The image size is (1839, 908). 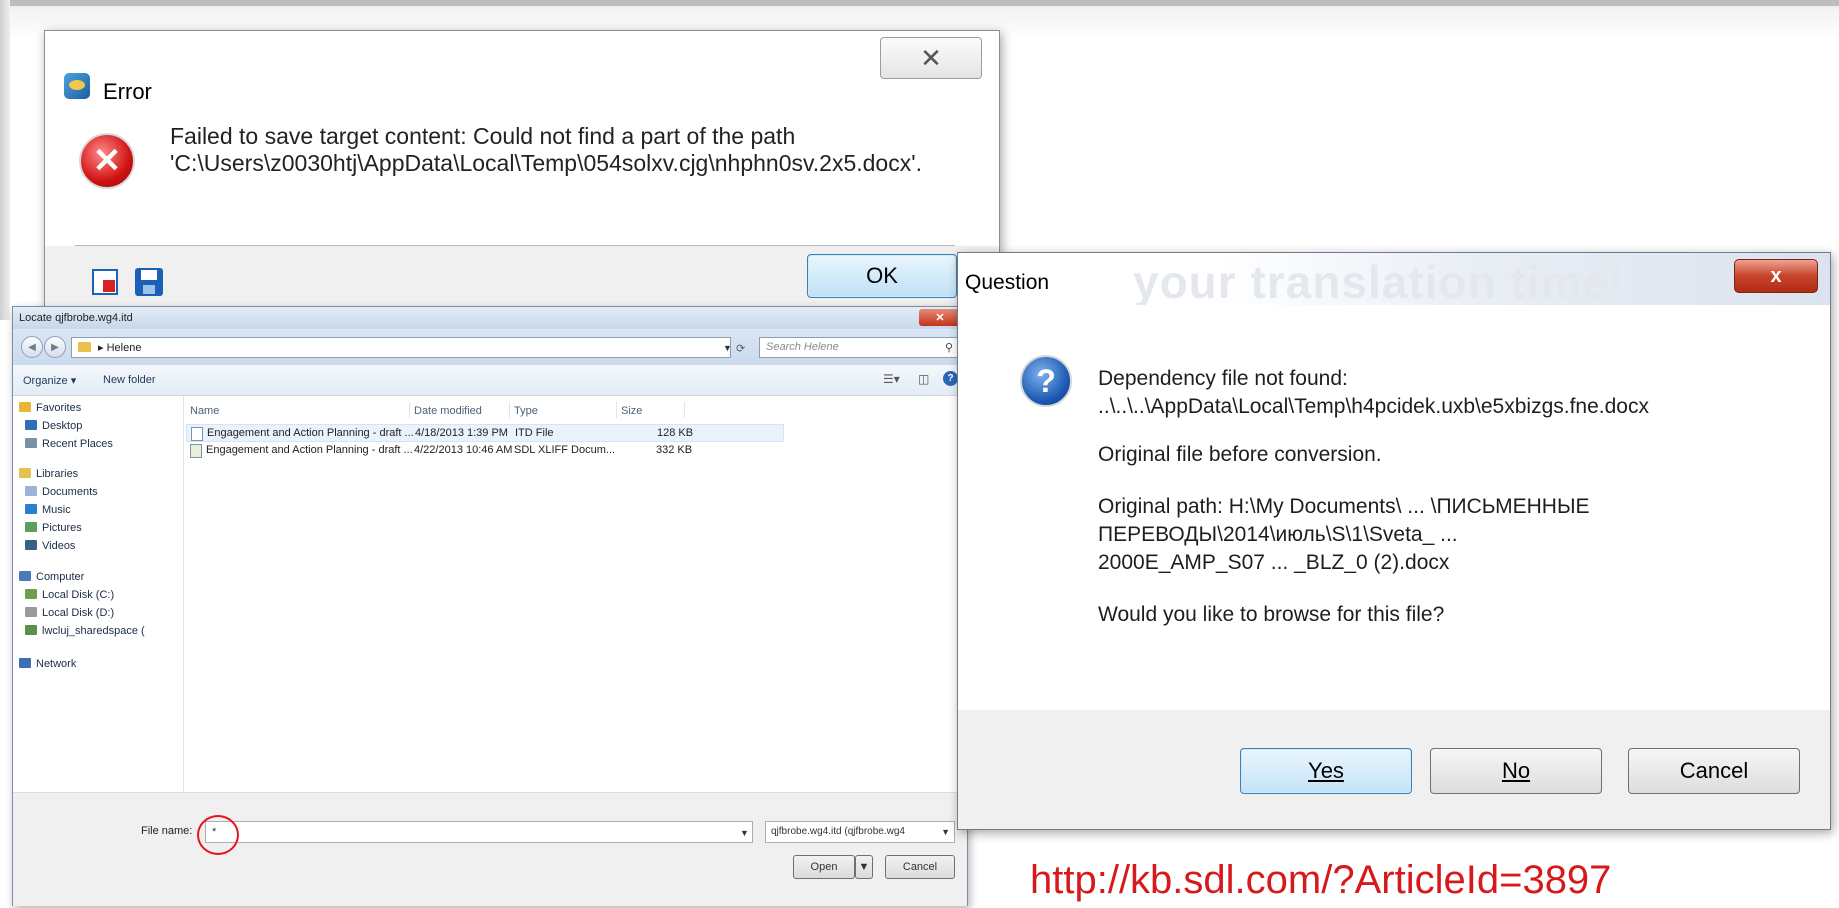 I want to click on file-dialog-cancel-button: Cancel, so click(x=920, y=867).